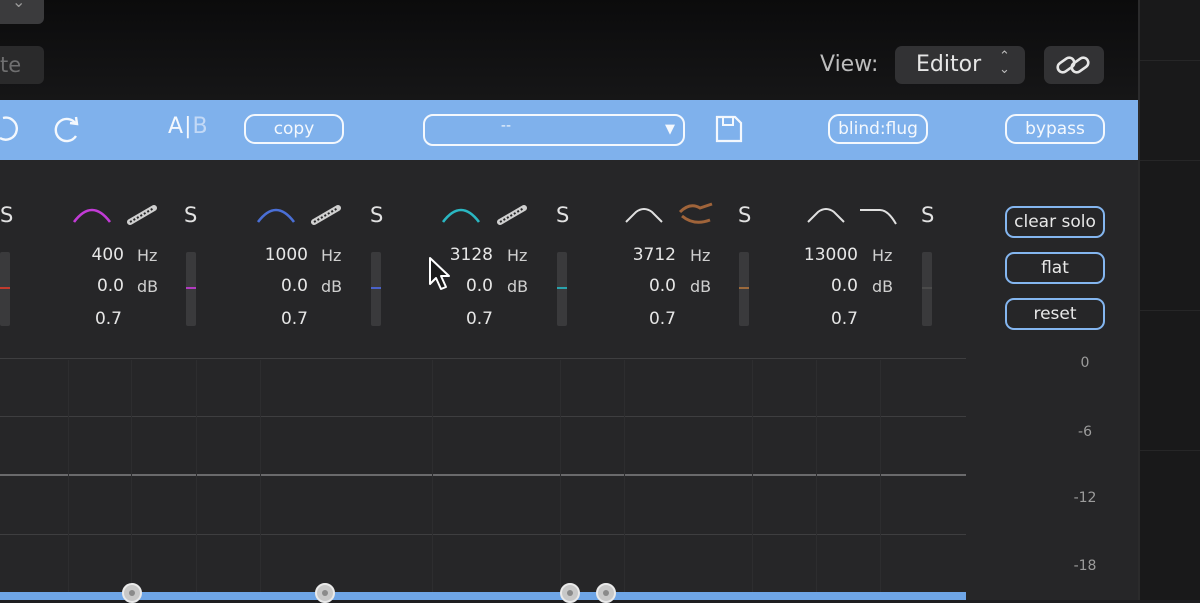 The width and height of the screenshot is (1200, 603). What do you see at coordinates (22, 12) in the screenshot?
I see `host-dropdown: ⌄` at bounding box center [22, 12].